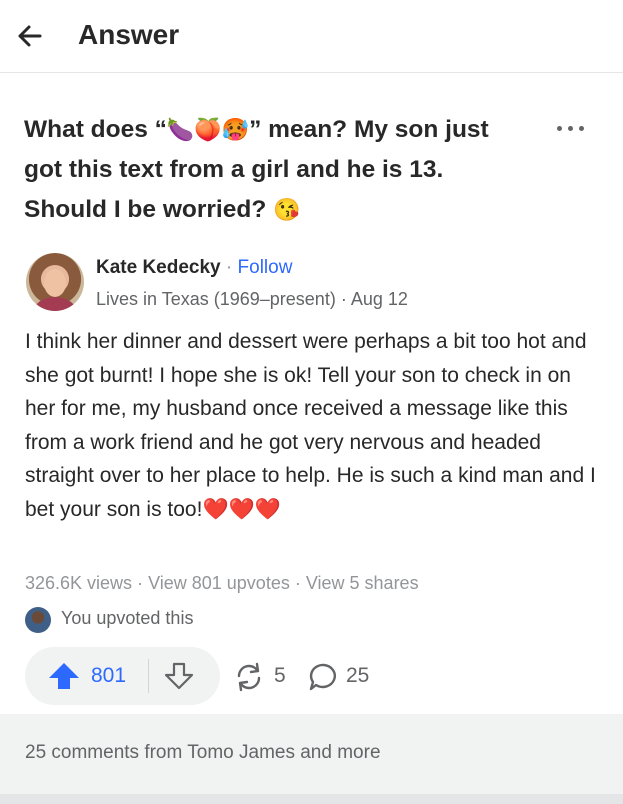 The image size is (623, 804). I want to click on answer-date: Aug 12, so click(379, 299).